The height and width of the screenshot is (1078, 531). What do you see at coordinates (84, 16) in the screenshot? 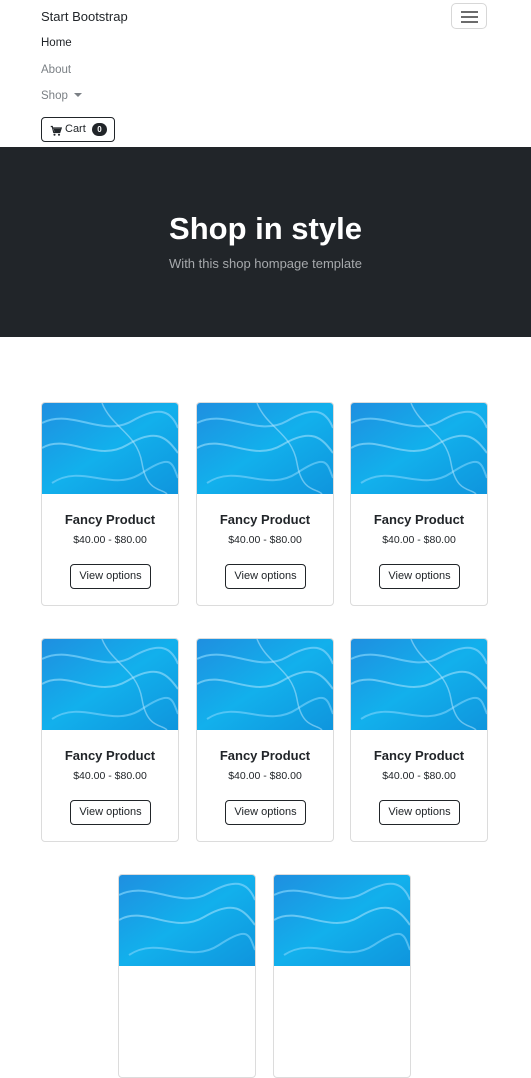
I see `brand-link: Start Bootstrap` at bounding box center [84, 16].